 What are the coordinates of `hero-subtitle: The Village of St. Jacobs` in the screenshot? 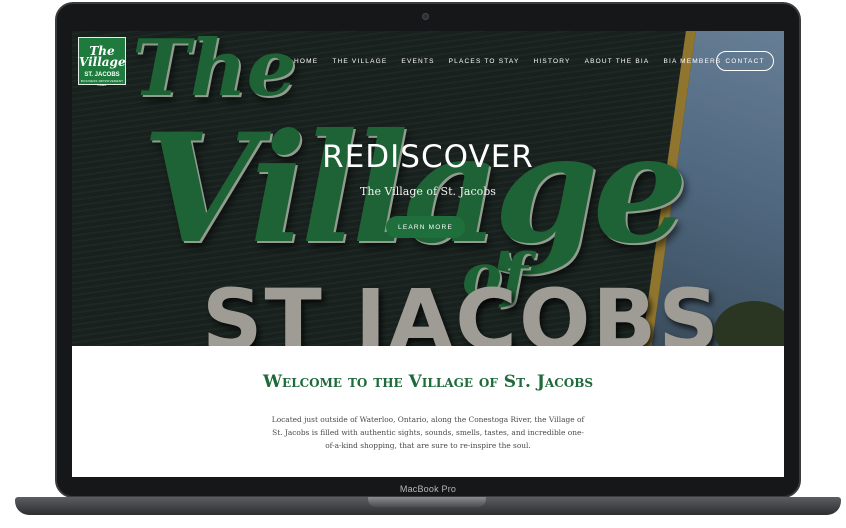 It's located at (428, 191).